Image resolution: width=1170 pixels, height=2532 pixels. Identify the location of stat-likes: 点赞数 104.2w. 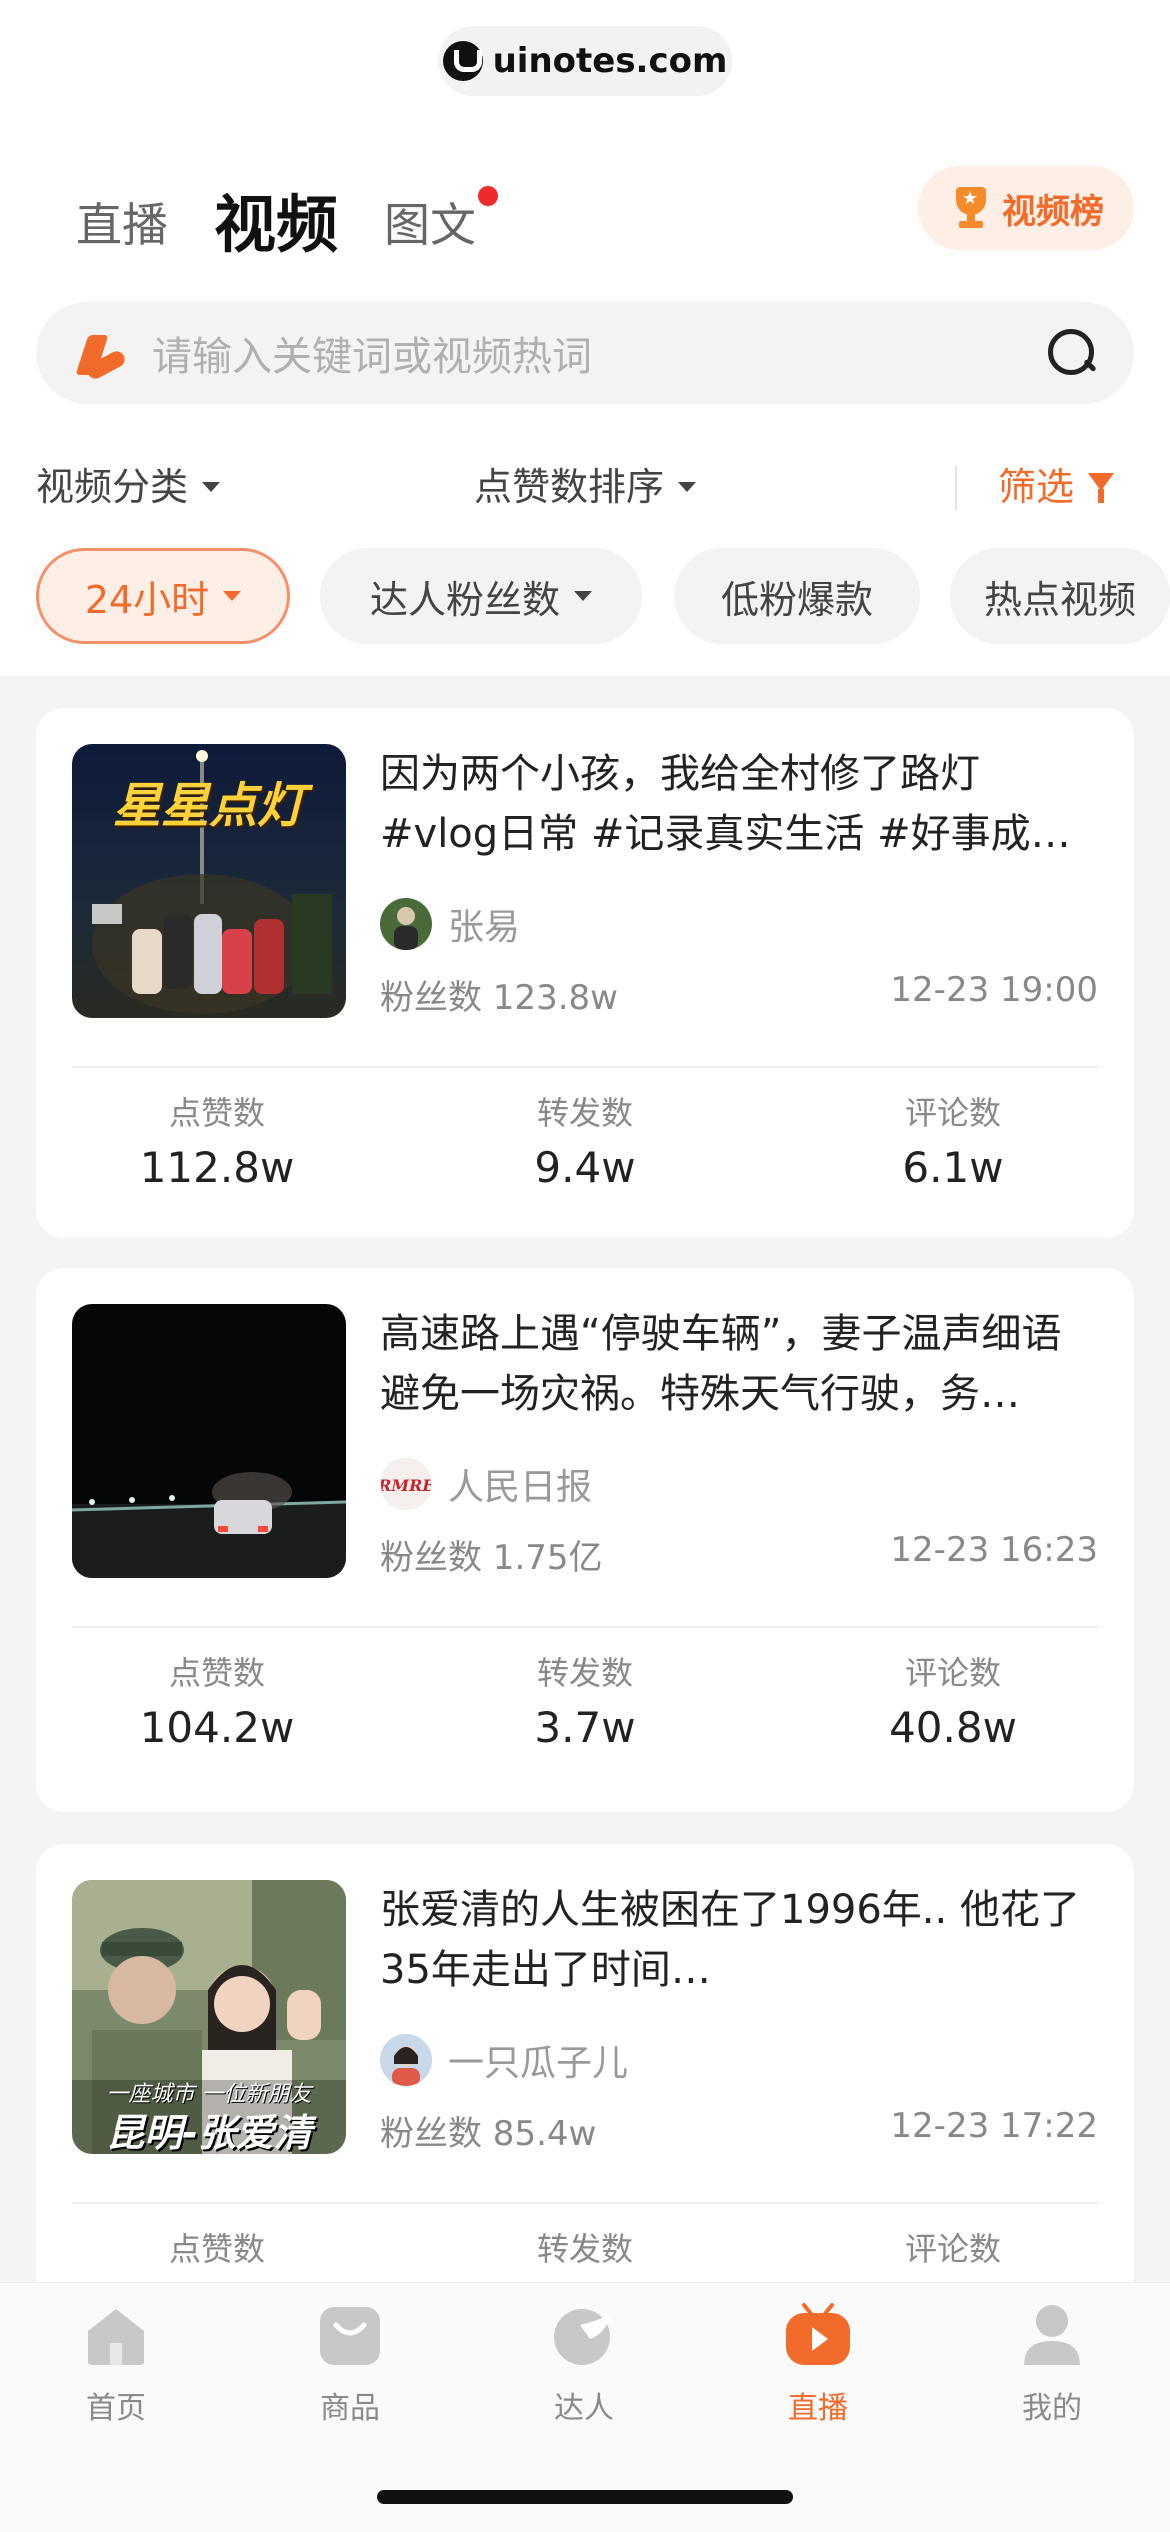
(217, 1705).